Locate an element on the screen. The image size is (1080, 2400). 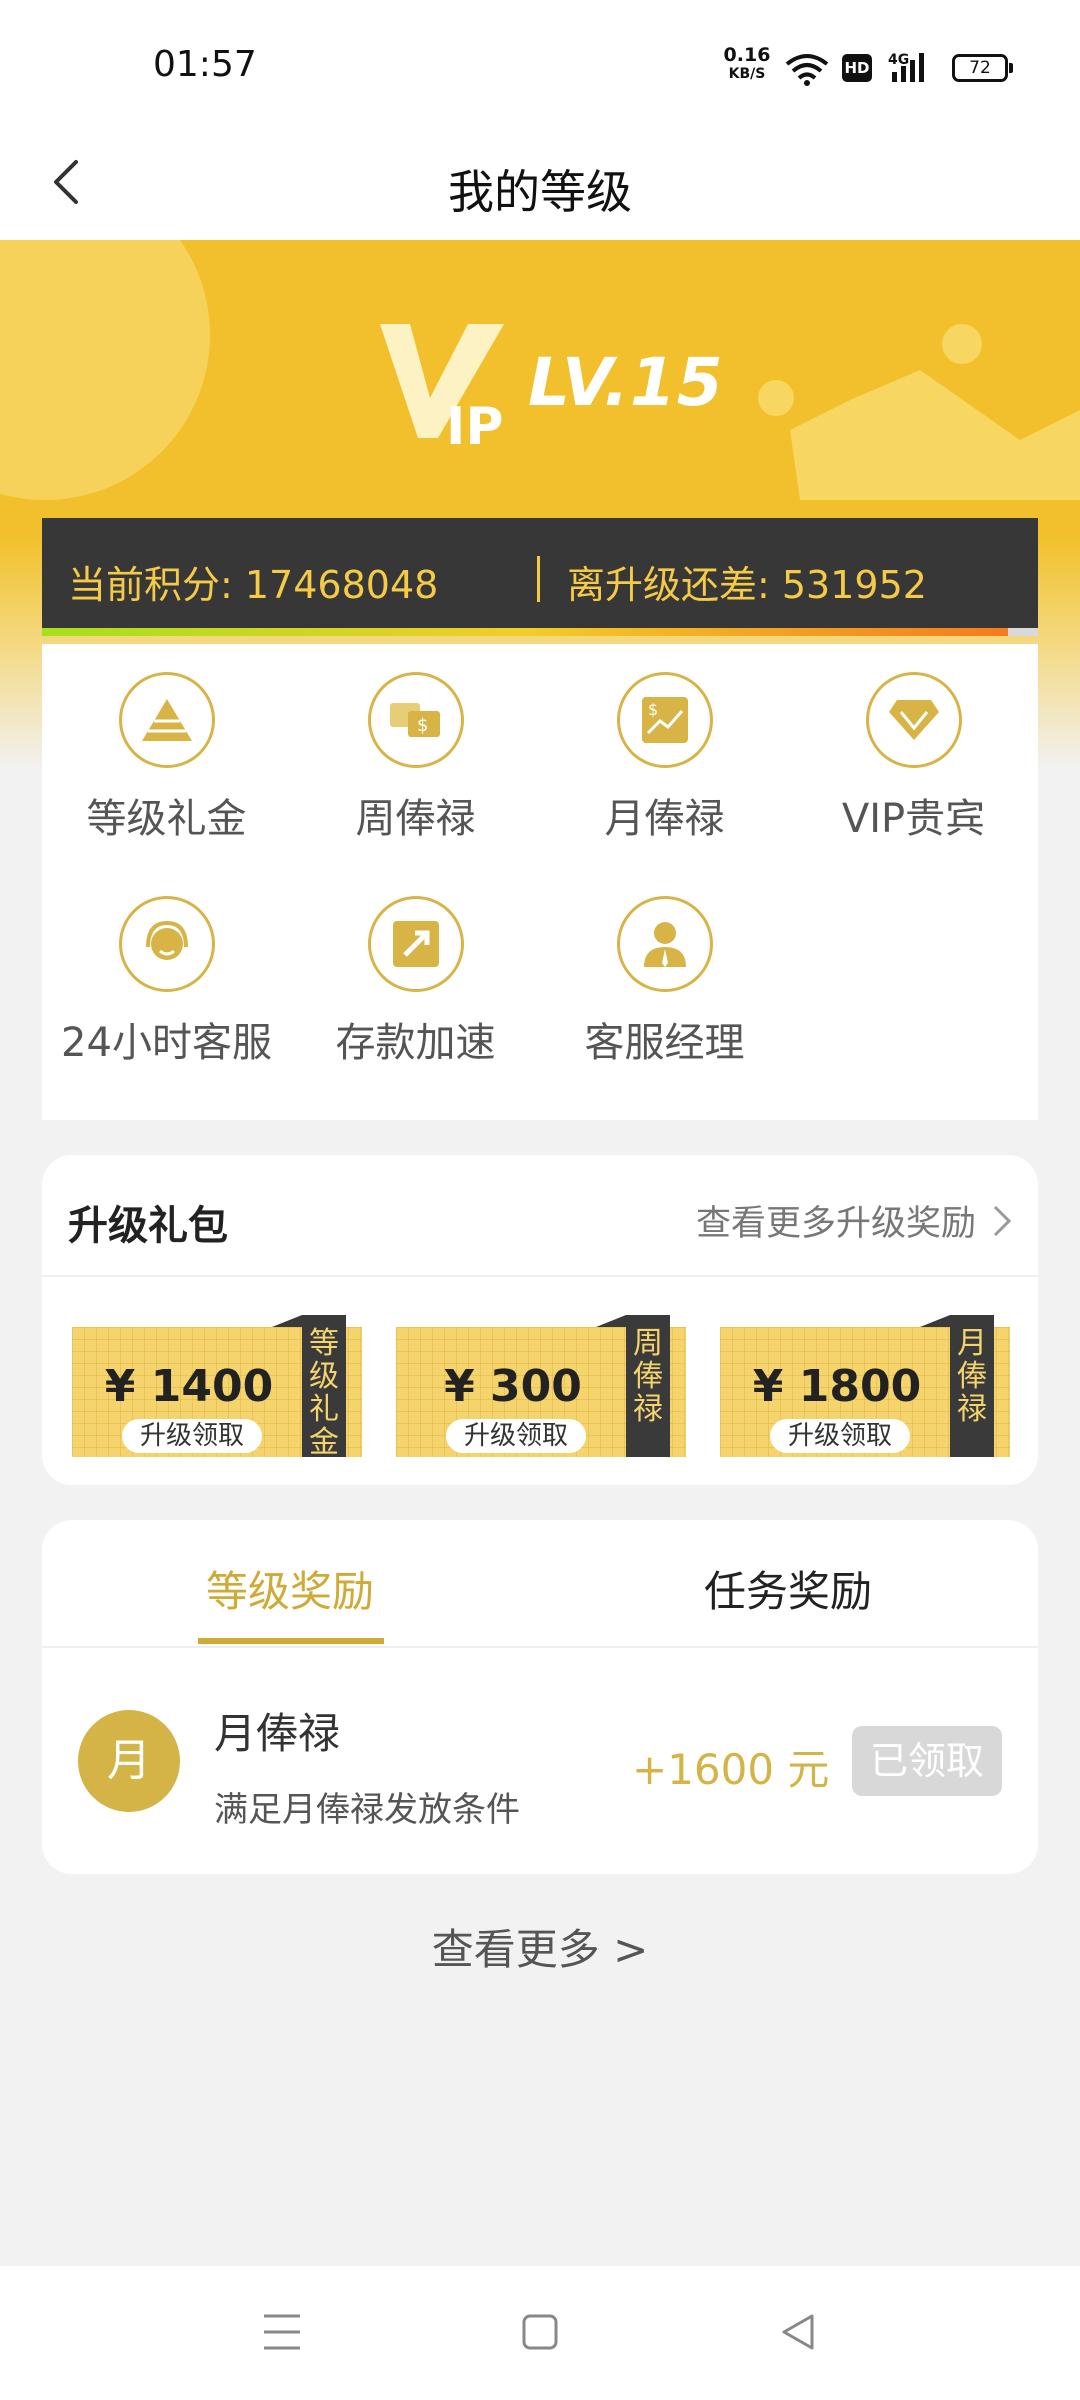
signal-icon: 4G is located at coordinates (906, 67).